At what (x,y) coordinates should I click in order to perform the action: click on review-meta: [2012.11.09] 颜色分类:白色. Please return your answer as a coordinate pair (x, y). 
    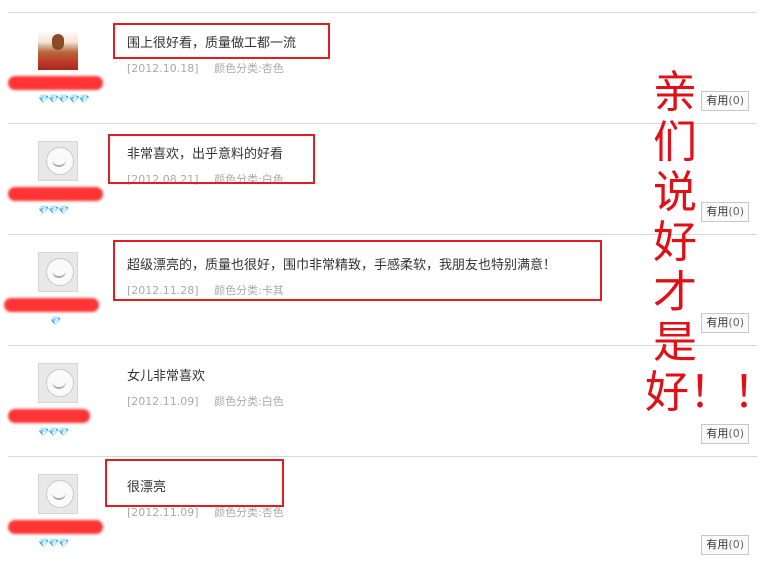
    Looking at the image, I should click on (205, 401).